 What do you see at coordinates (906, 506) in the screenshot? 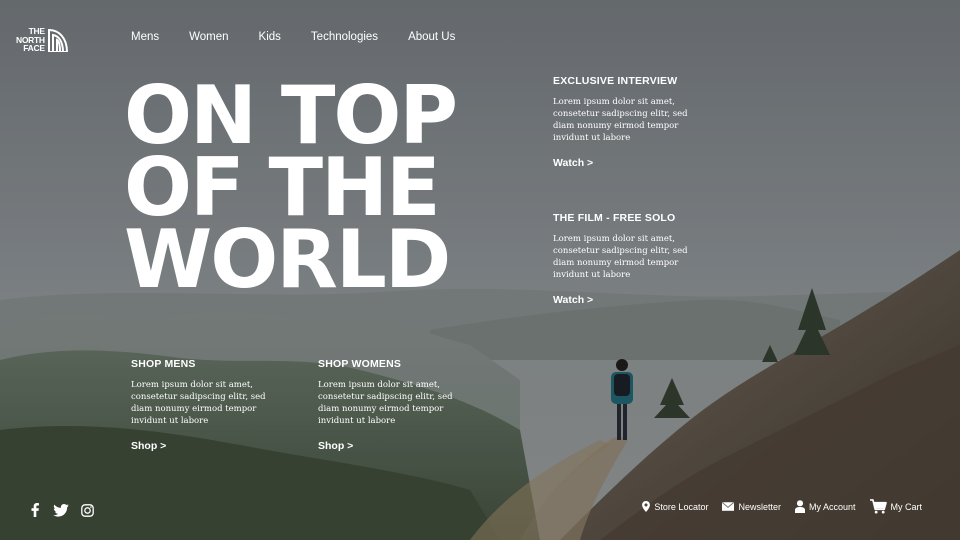
I see `my-cart-label: My Cart` at bounding box center [906, 506].